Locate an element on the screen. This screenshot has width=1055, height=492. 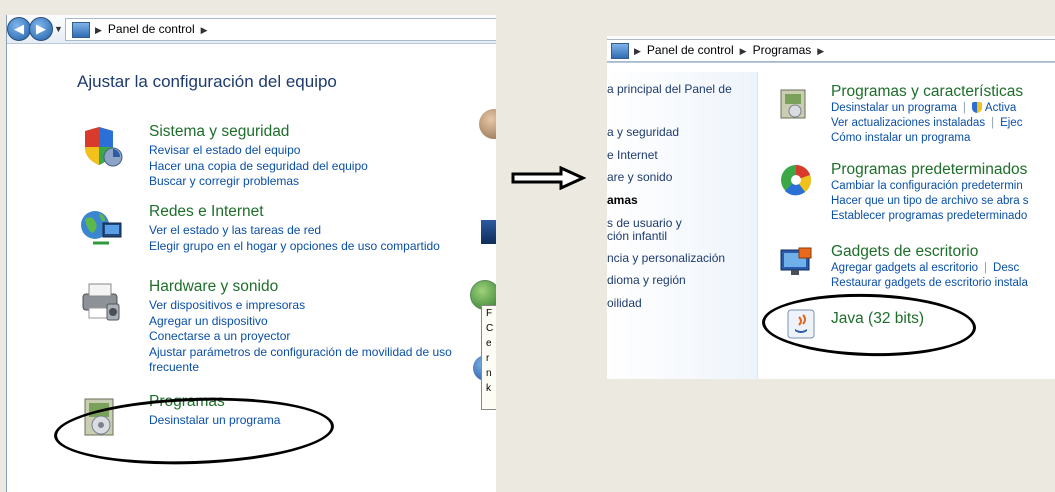
gadgets-icon is located at coordinates (796, 261).